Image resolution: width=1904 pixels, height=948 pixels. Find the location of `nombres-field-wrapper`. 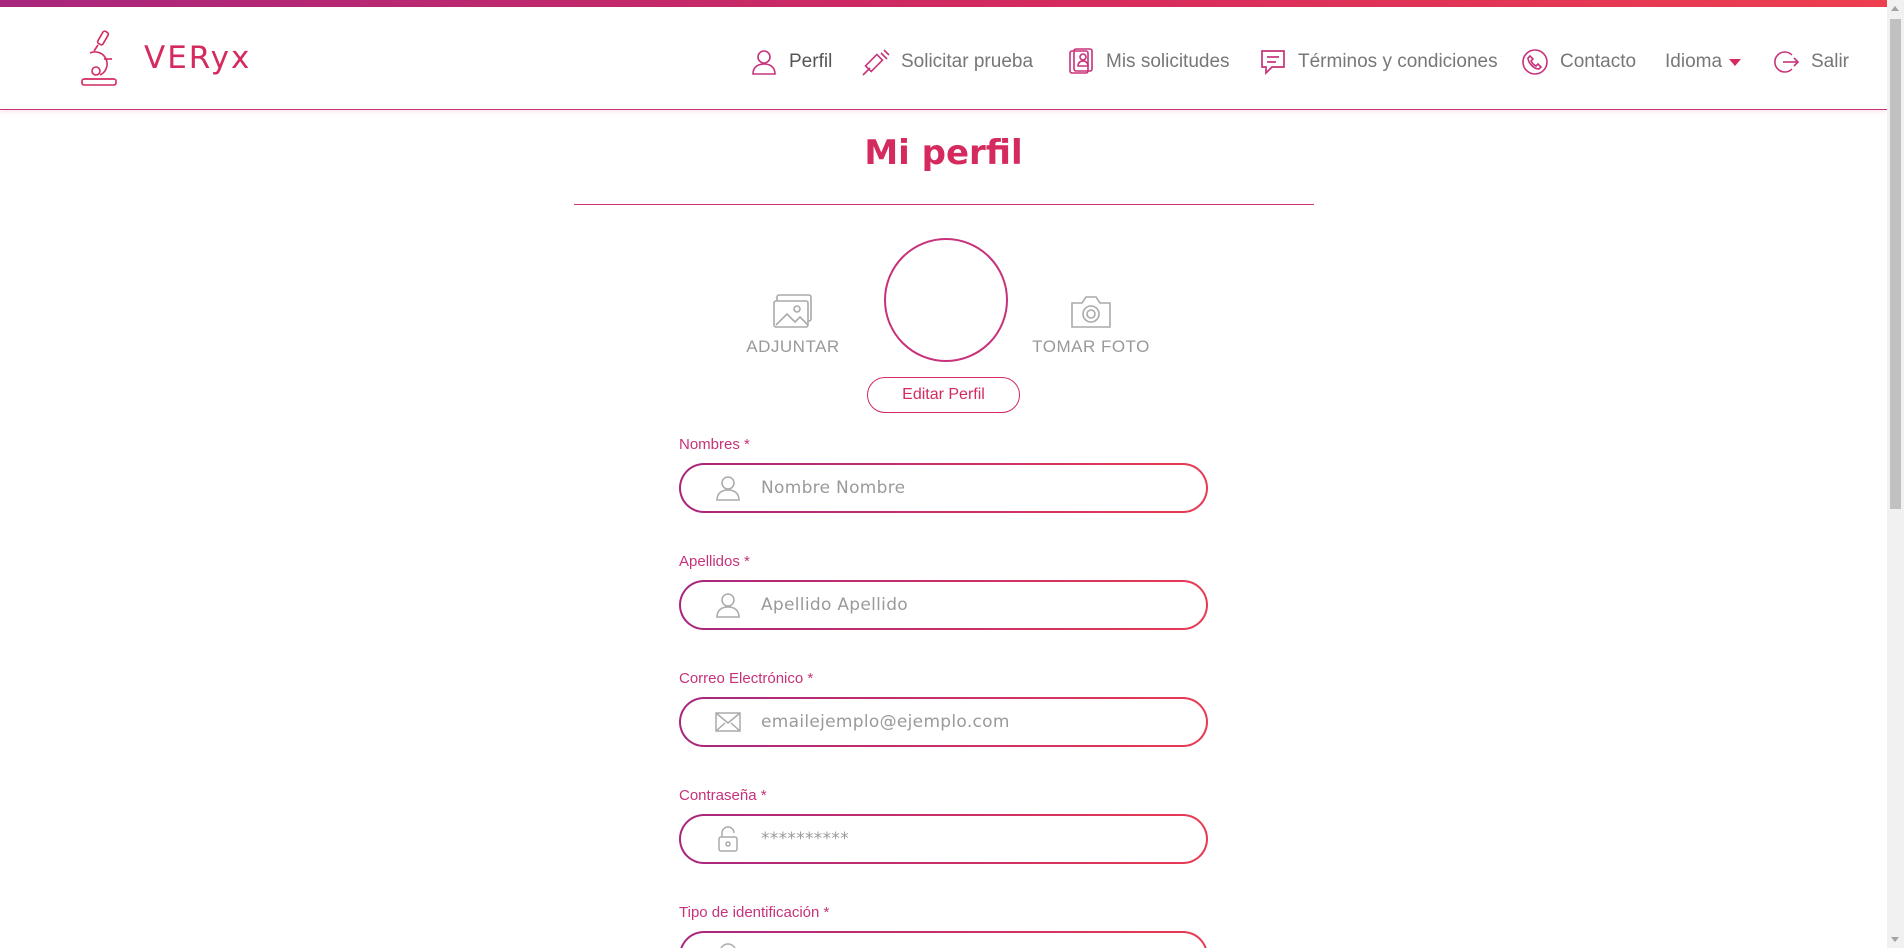

nombres-field-wrapper is located at coordinates (943, 488).